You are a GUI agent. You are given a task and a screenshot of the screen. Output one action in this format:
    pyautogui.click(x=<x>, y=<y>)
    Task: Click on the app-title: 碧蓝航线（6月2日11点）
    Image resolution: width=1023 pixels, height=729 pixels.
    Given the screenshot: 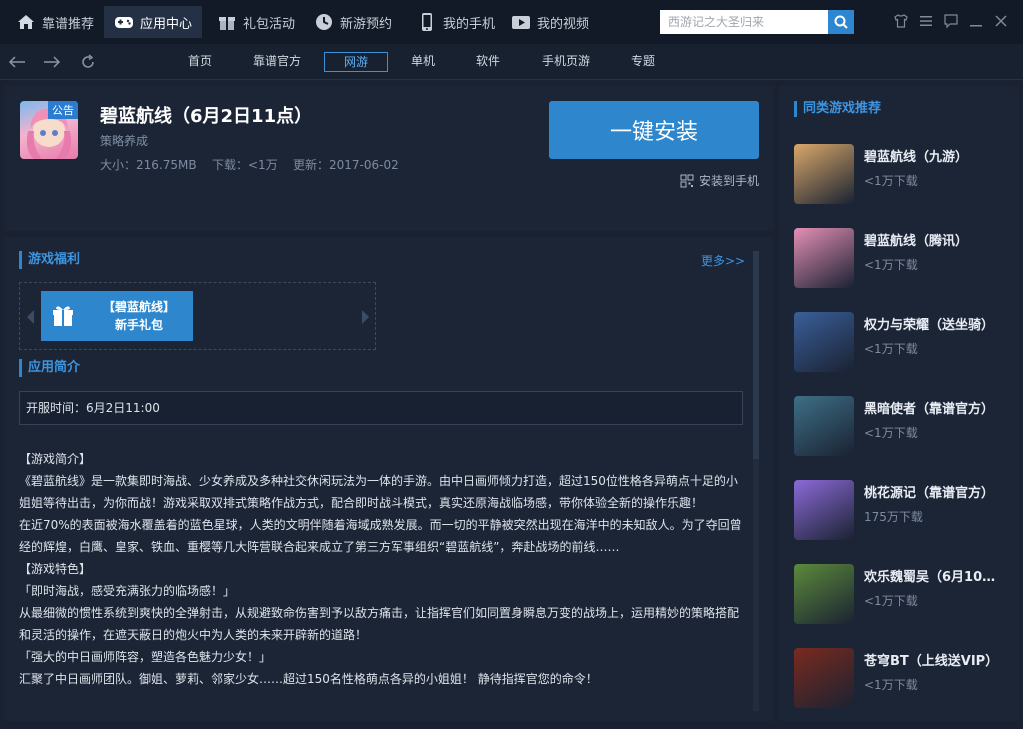 What is the action you would take?
    pyautogui.click(x=206, y=116)
    